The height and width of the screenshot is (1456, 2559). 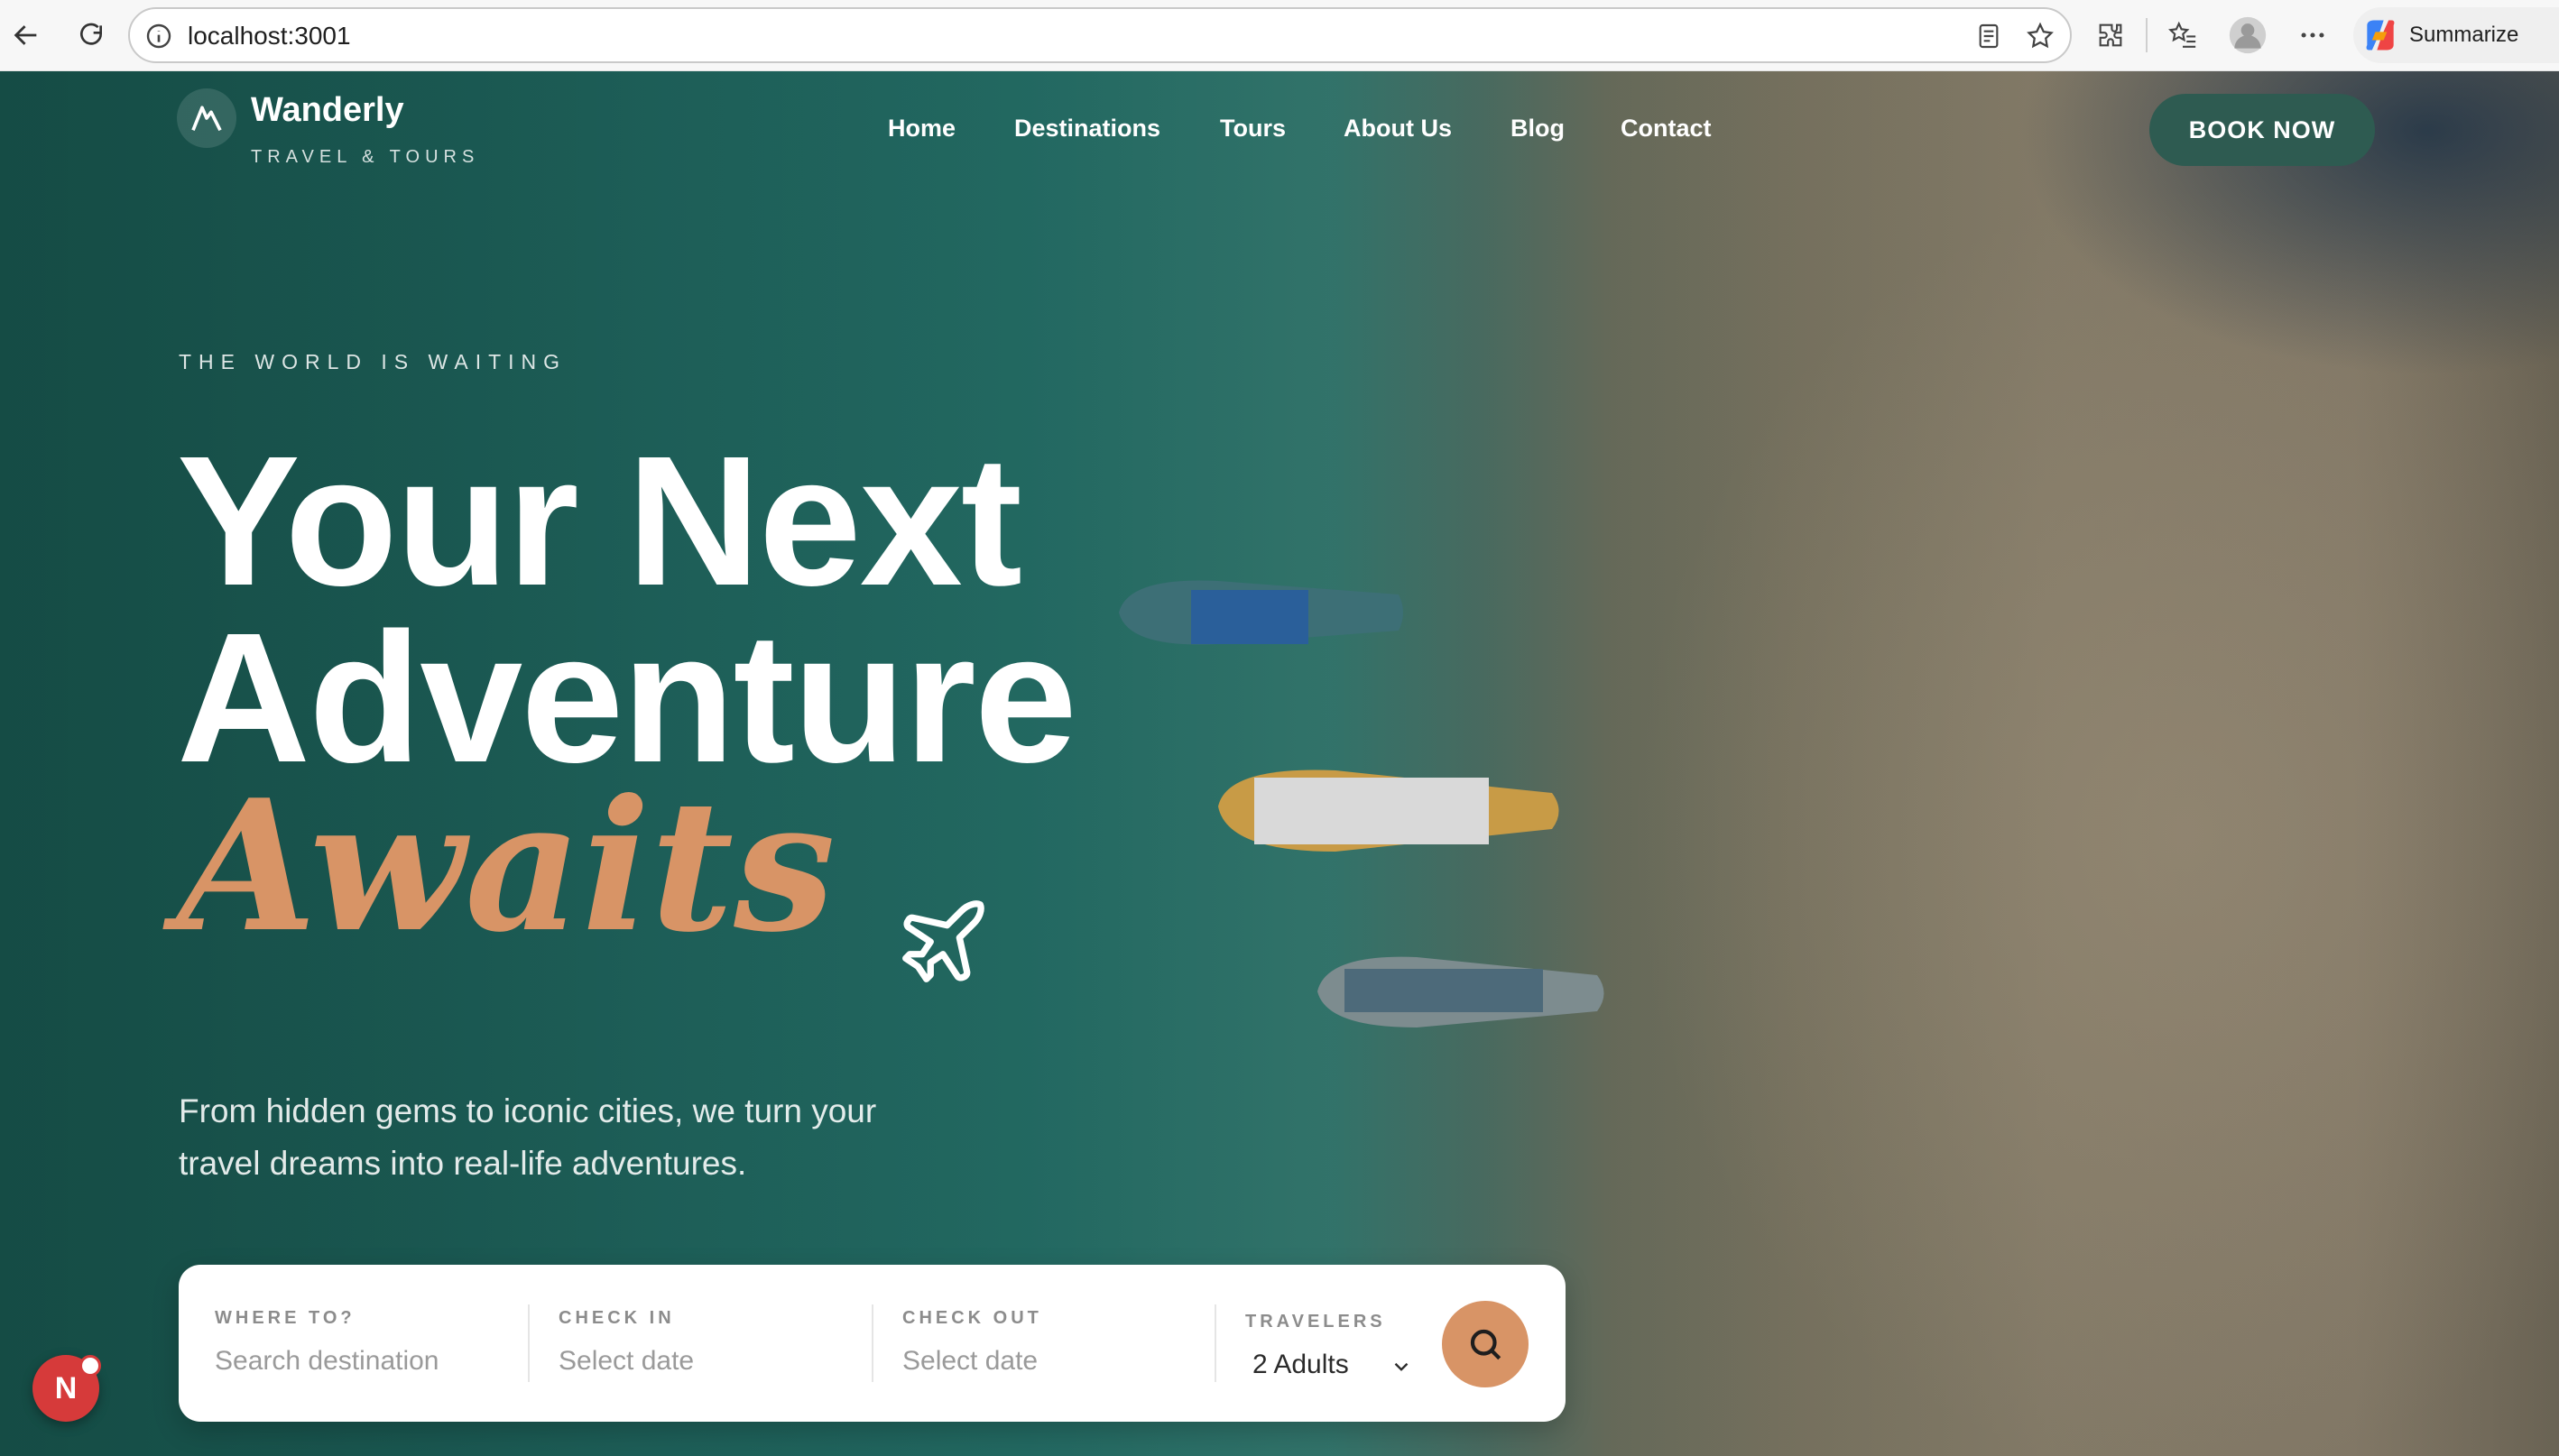 I want to click on chevron-down-icon, so click(x=1401, y=1366).